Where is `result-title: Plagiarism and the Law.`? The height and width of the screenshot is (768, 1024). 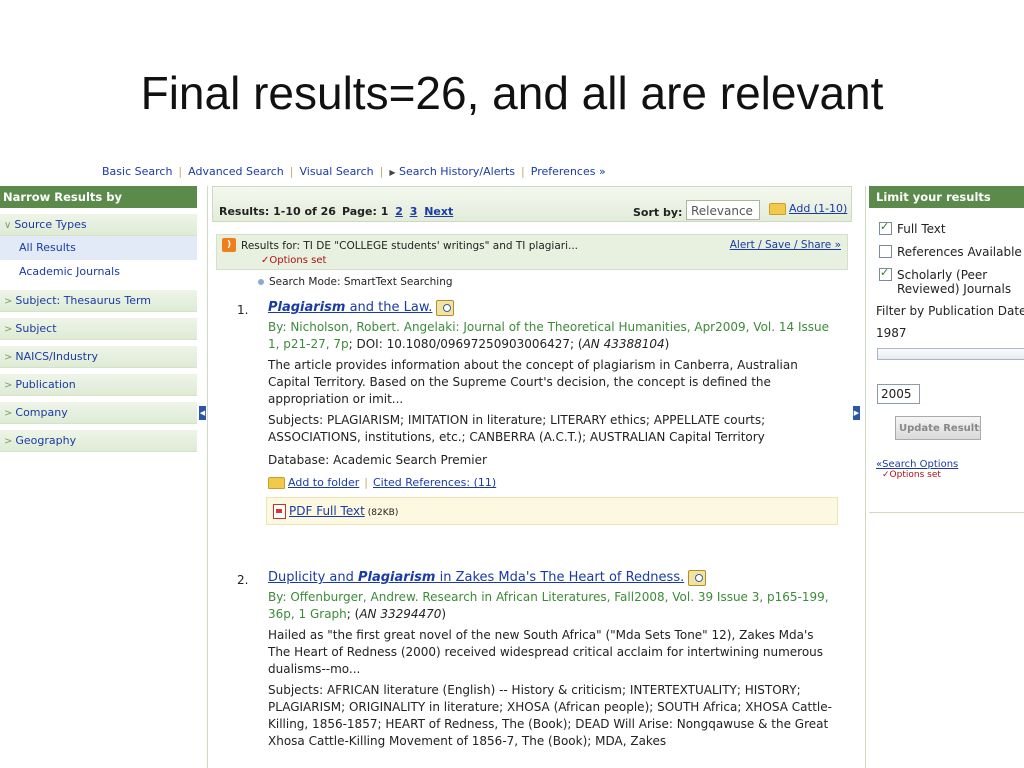
result-title: Plagiarism and the Law. is located at coordinates (553, 308).